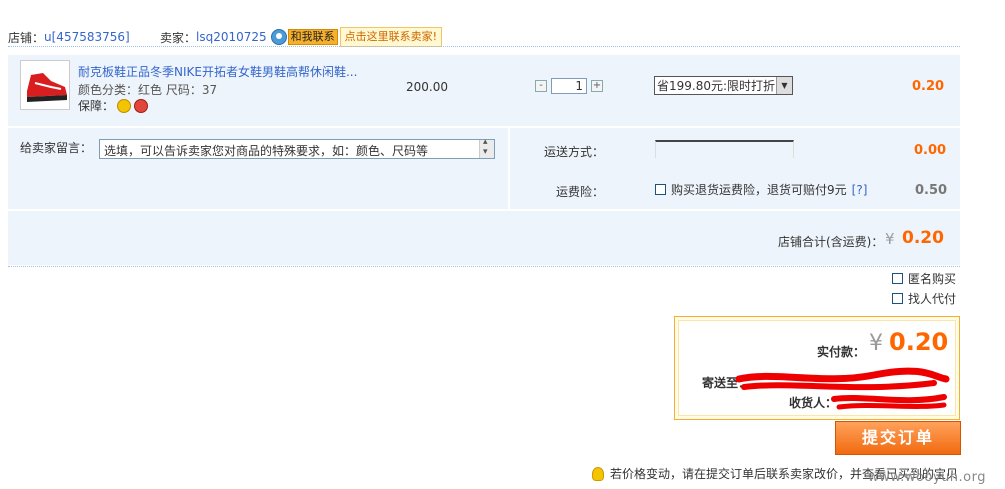  I want to click on item-price: 200.00, so click(427, 87).